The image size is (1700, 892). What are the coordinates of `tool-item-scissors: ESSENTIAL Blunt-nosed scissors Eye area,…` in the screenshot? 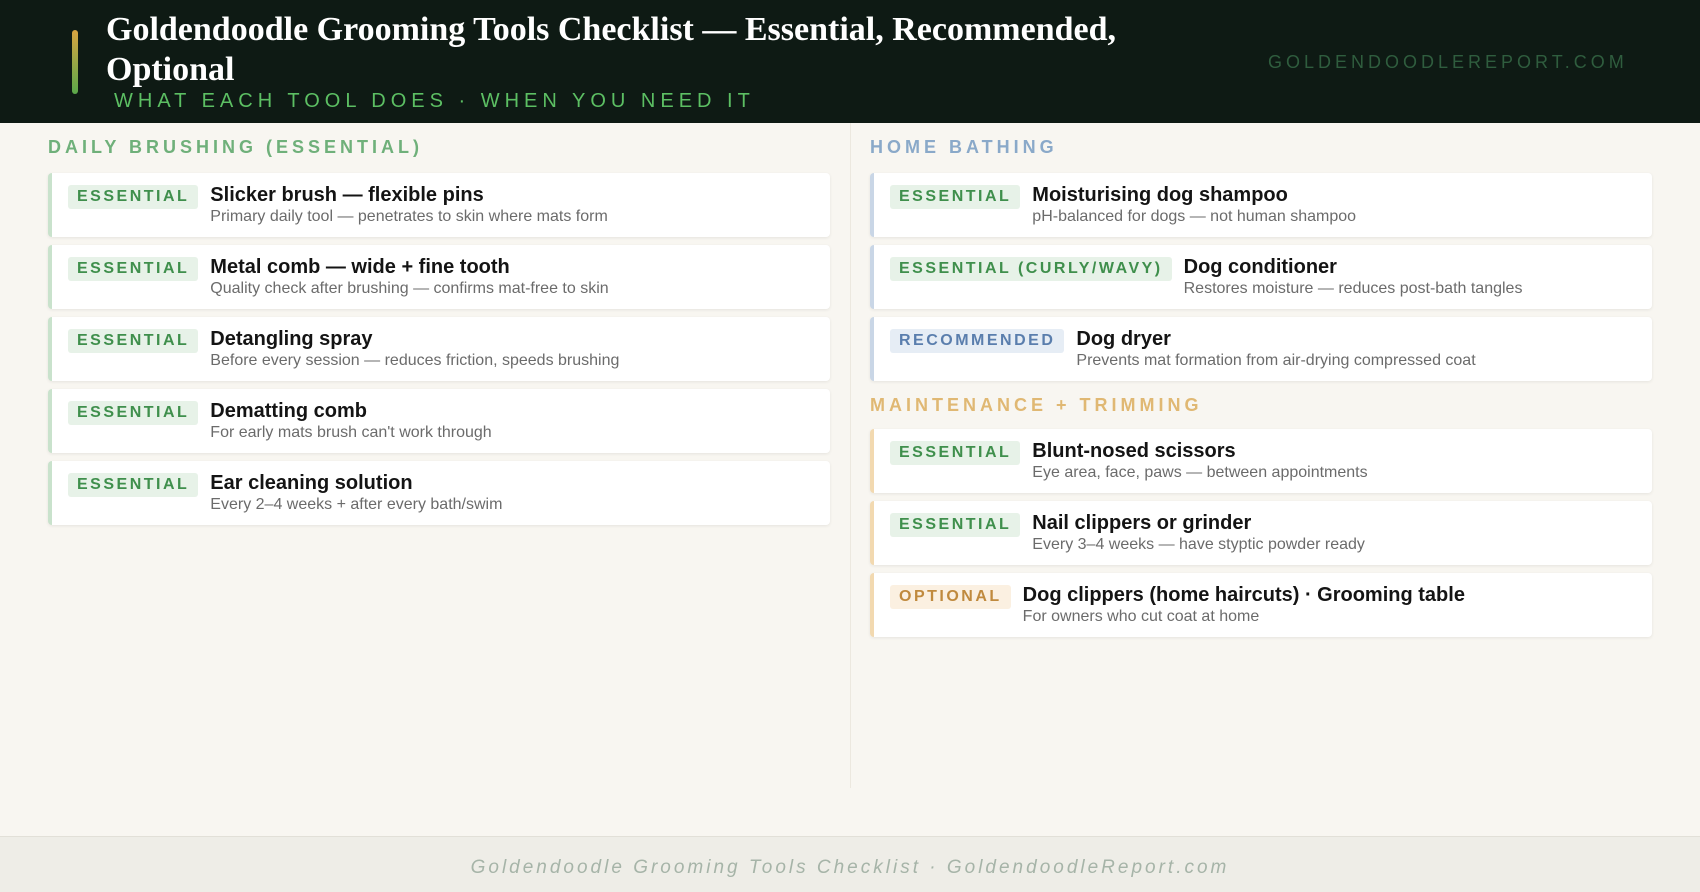 It's located at (1261, 461).